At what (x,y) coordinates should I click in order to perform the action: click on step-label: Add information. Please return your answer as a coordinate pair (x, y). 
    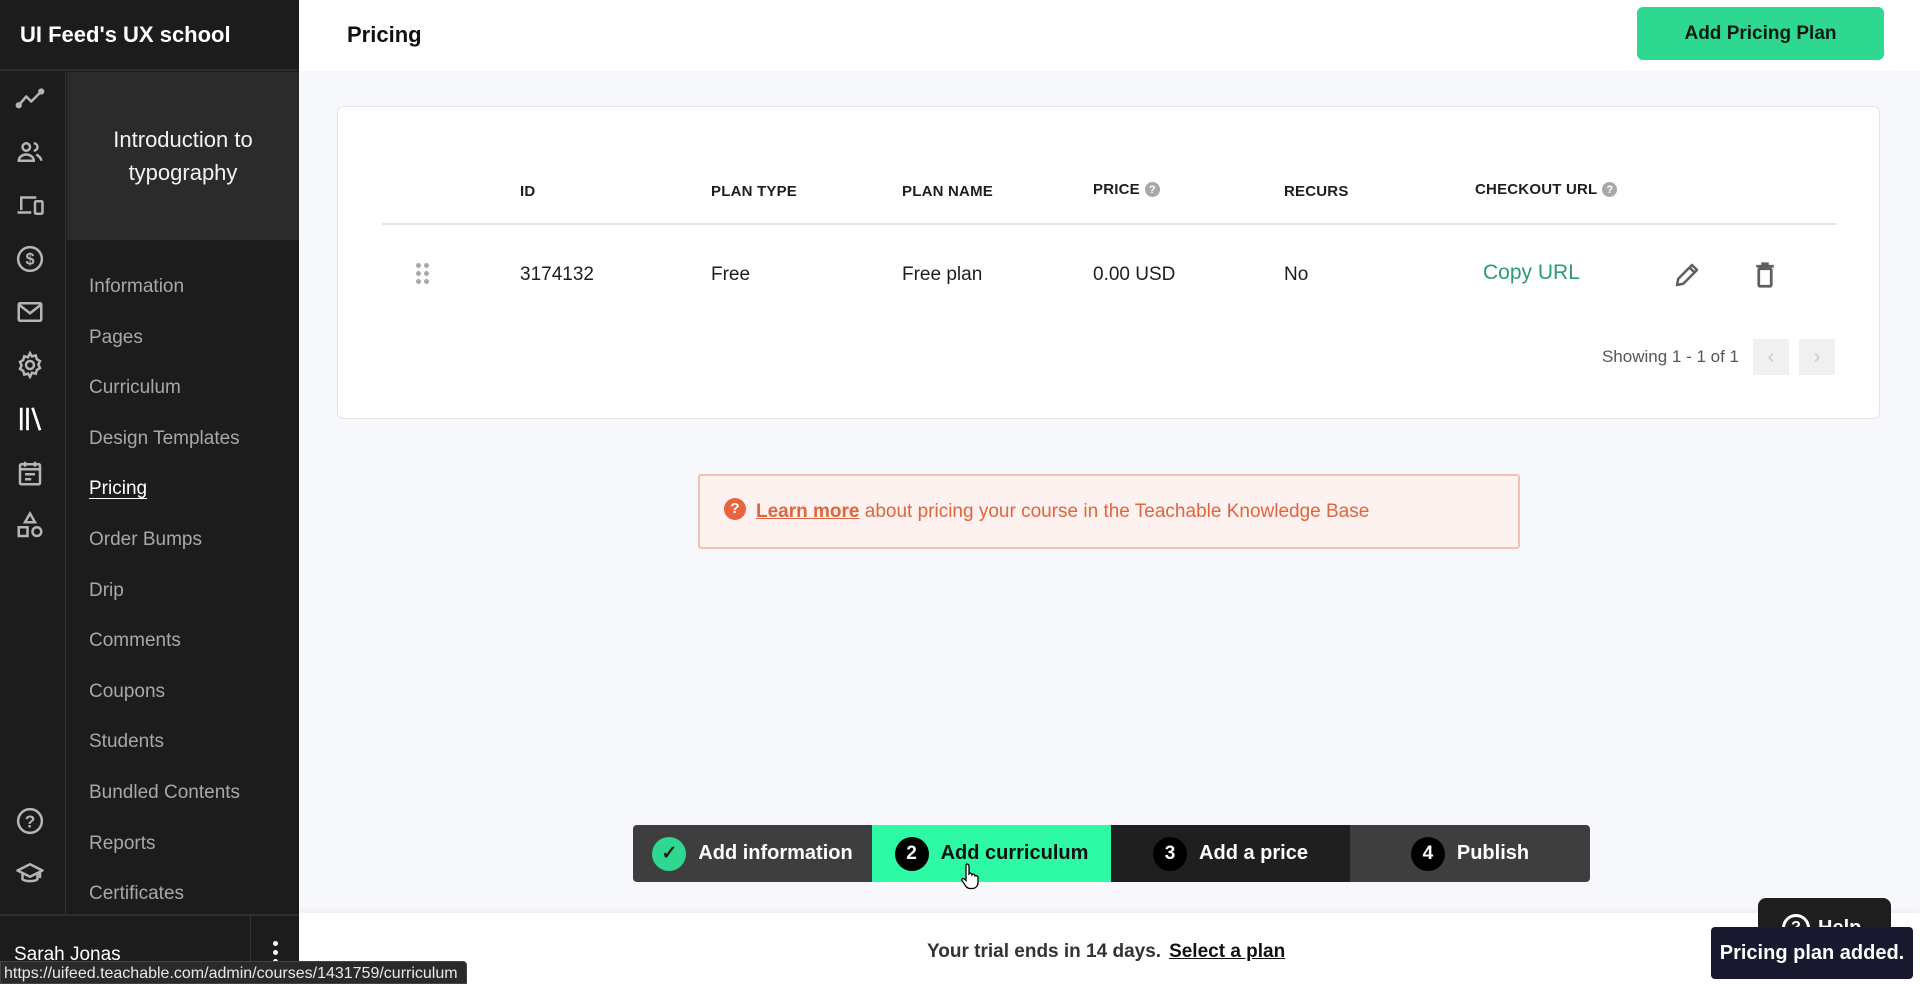
    Looking at the image, I should click on (775, 853).